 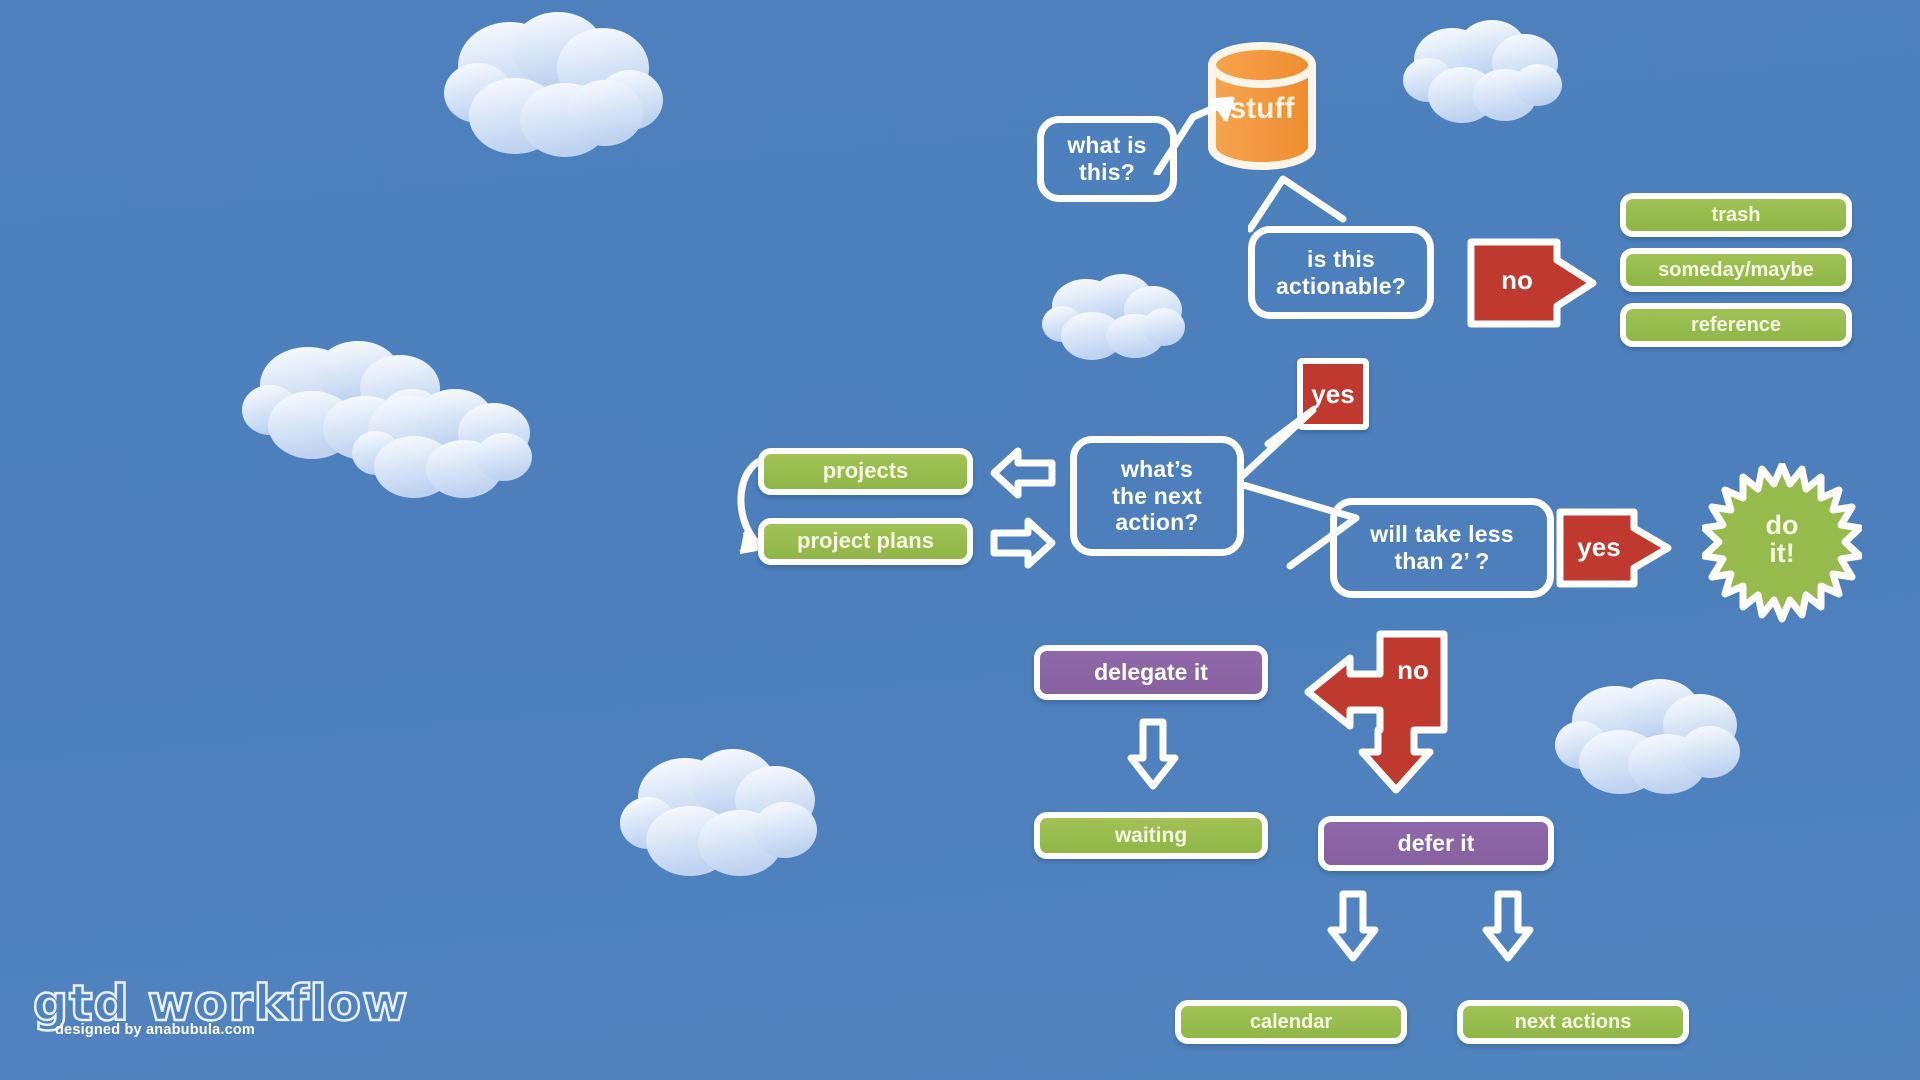 I want to click on calendar-box: calendar, so click(x=1291, y=1022).